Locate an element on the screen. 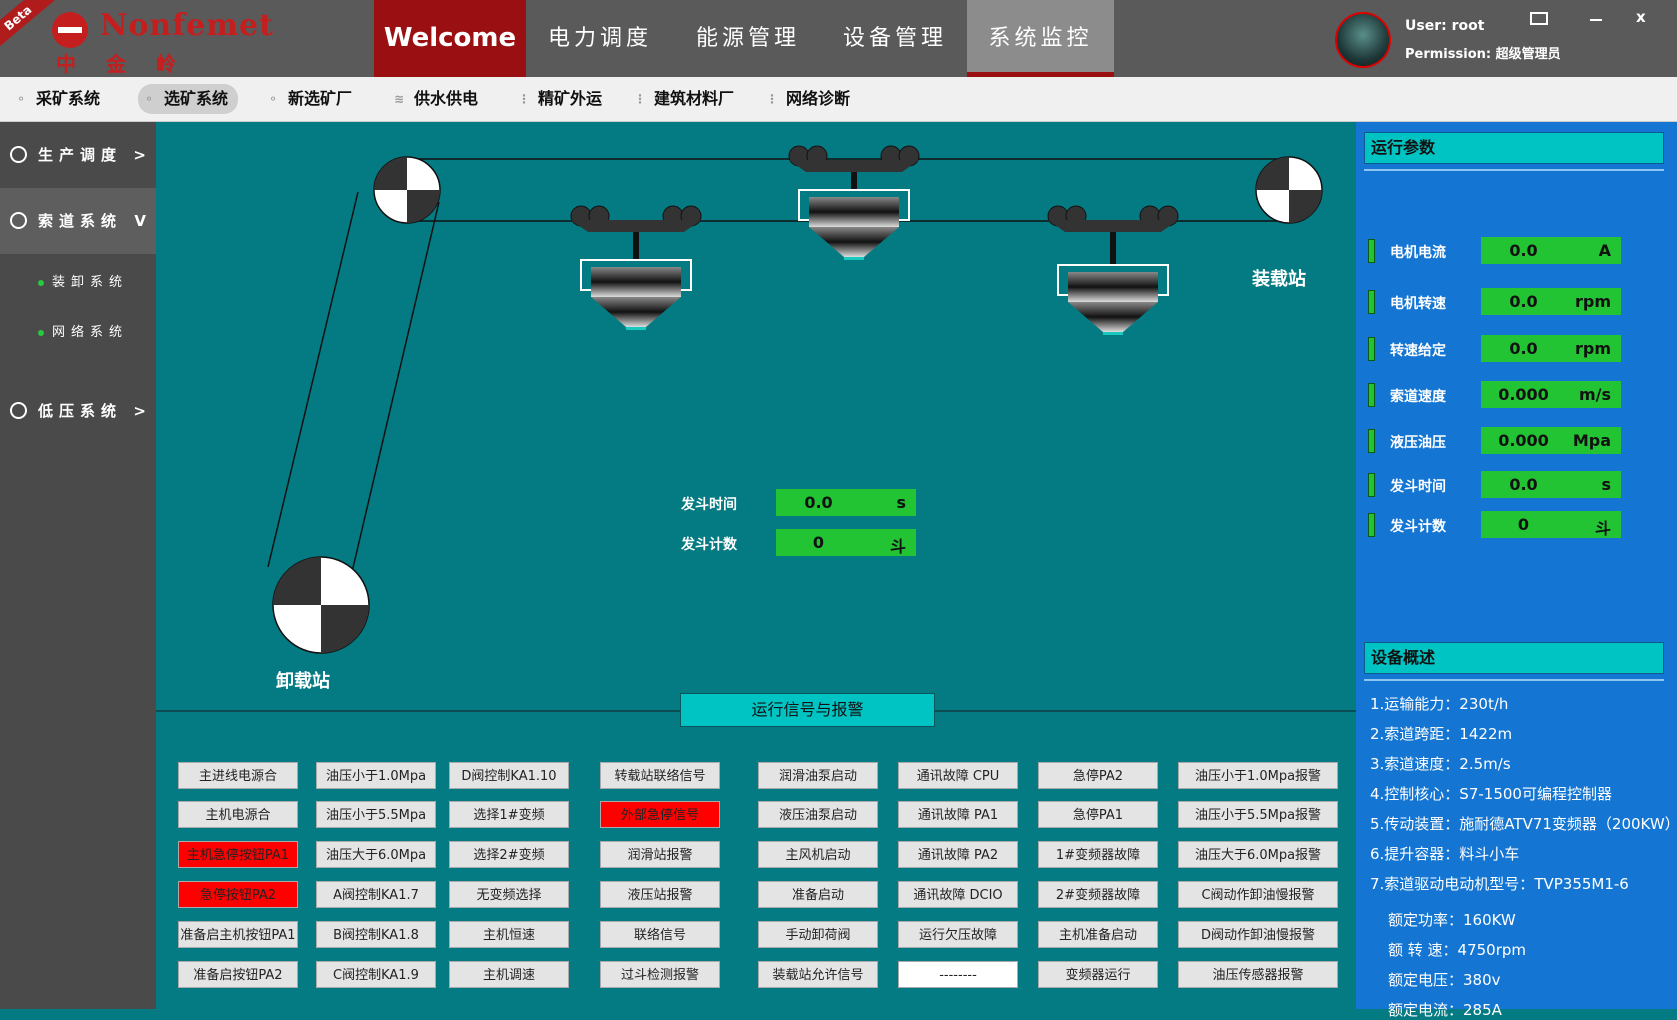 The height and width of the screenshot is (1020, 1677). signal-indicator: 油压大于6.0Mpa报警 is located at coordinates (1258, 854).